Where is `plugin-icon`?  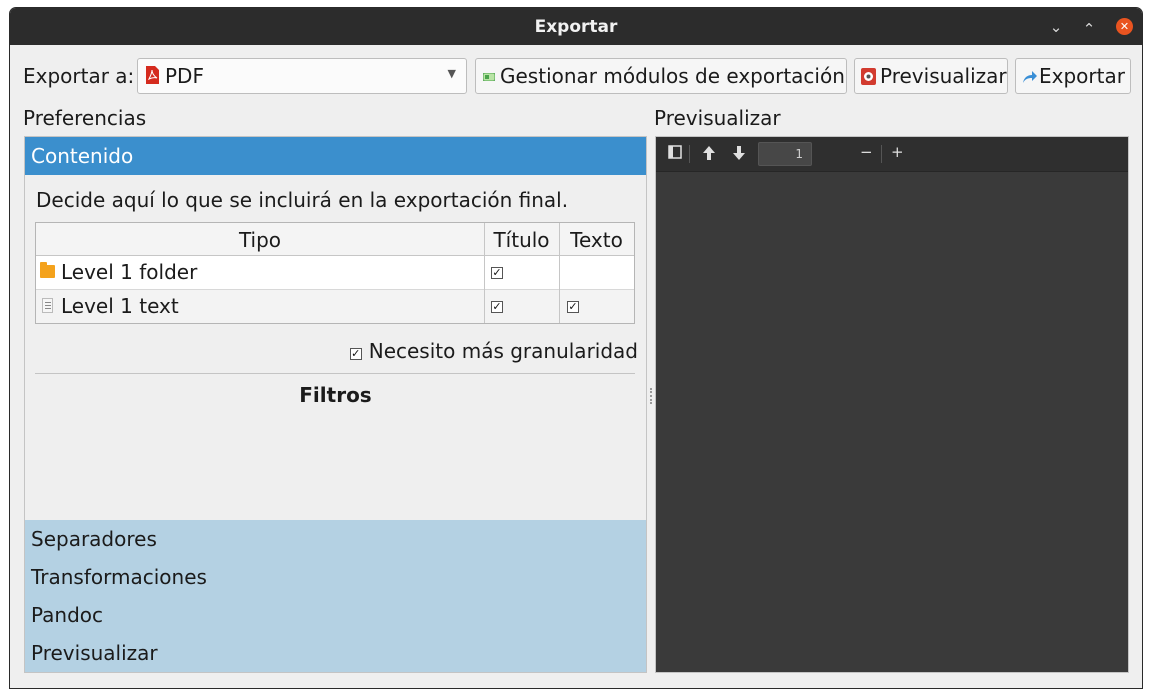 plugin-icon is located at coordinates (489, 77).